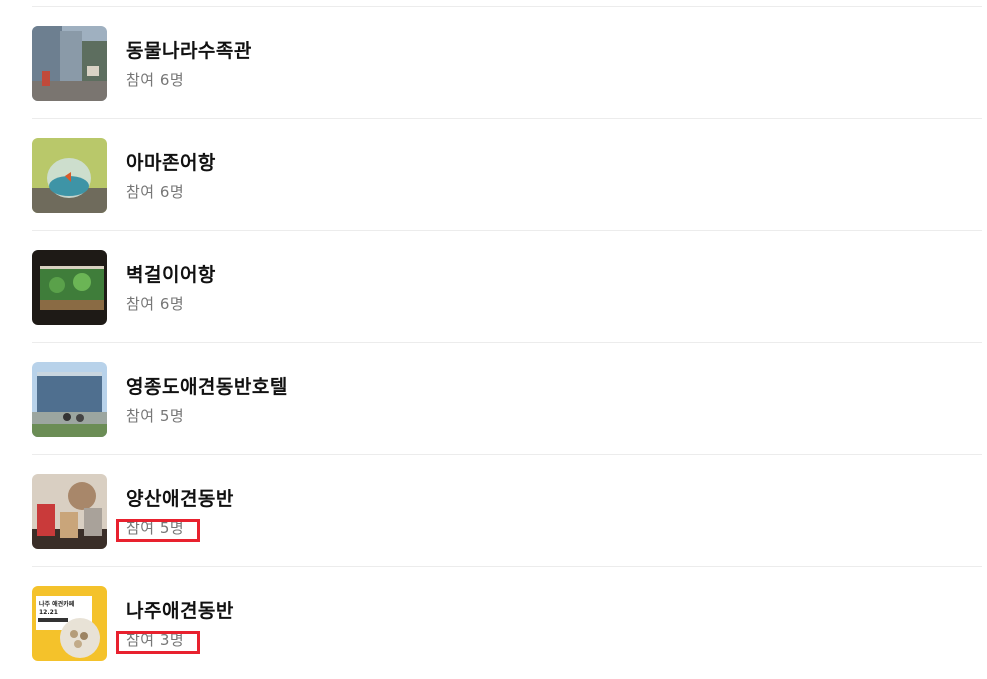 The image size is (987, 679). What do you see at coordinates (158, 530) in the screenshot?
I see `highlight-box-yangsan` at bounding box center [158, 530].